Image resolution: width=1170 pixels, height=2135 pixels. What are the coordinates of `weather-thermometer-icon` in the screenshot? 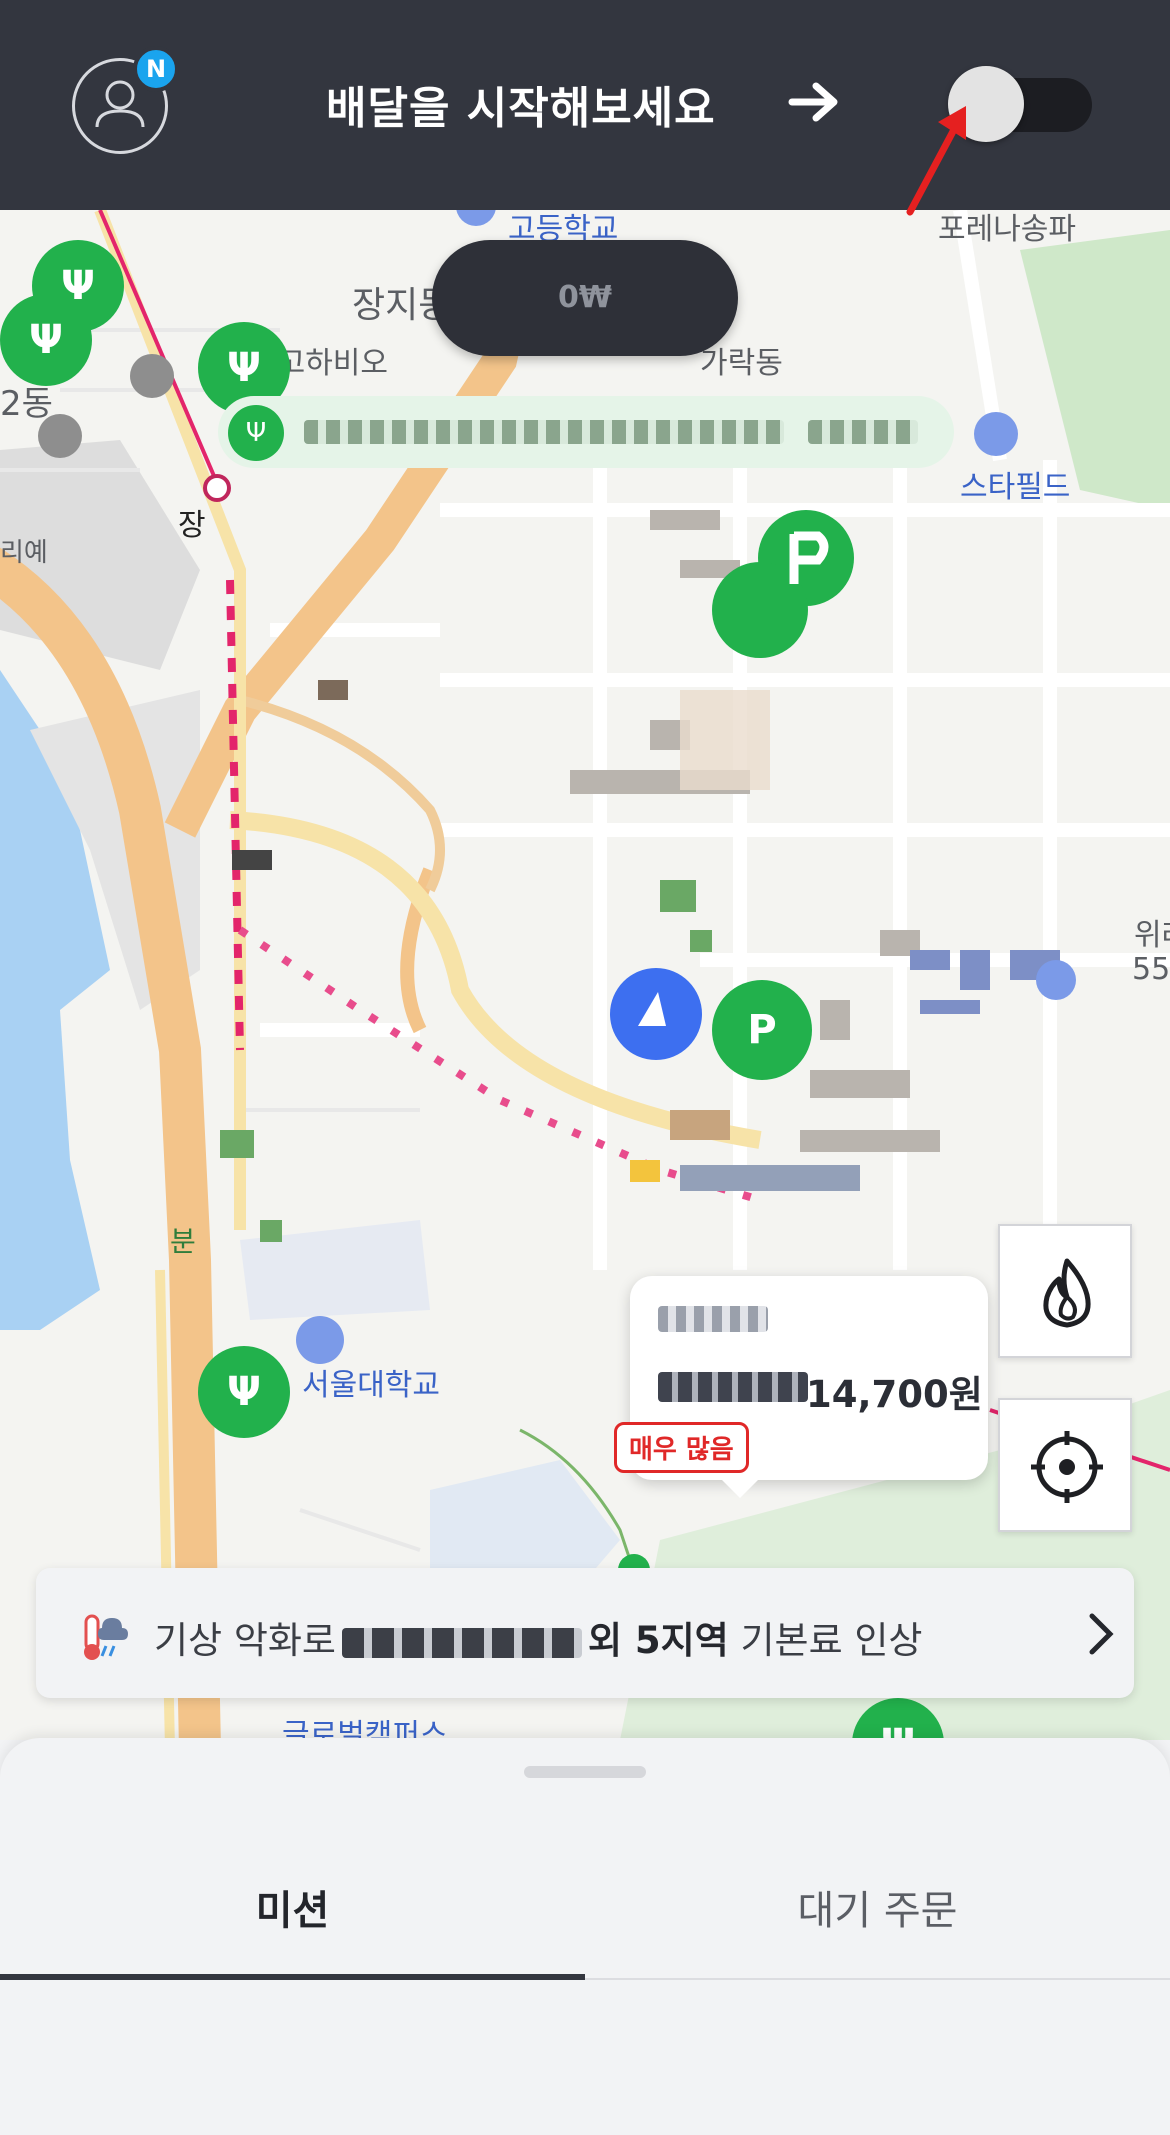 It's located at (106, 1637).